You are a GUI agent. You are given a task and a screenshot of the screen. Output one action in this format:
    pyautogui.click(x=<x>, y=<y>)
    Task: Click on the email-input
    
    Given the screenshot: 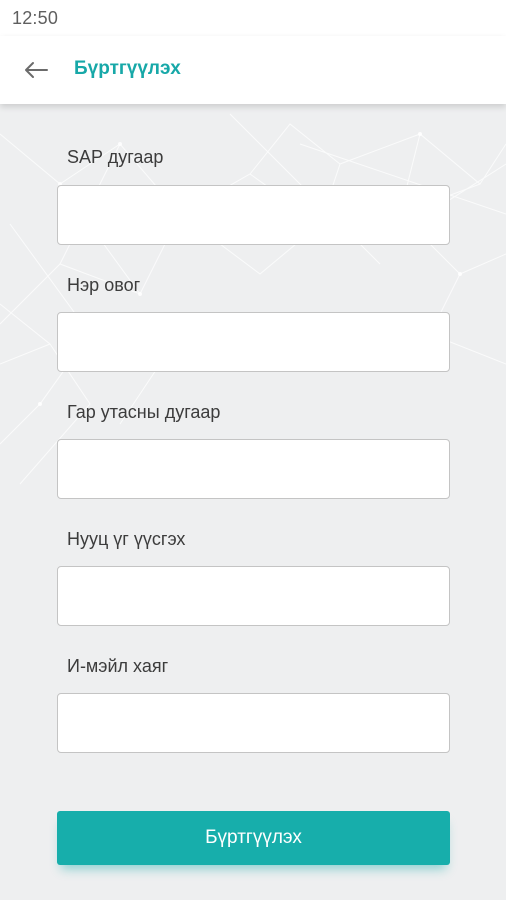 What is the action you would take?
    pyautogui.click(x=253, y=723)
    